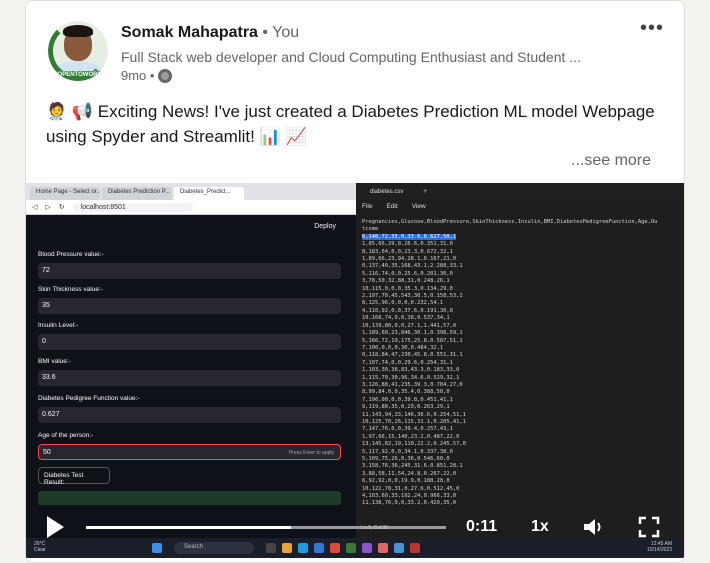  Describe the element at coordinates (652, 28) in the screenshot. I see `more-options-icon: •••` at that location.